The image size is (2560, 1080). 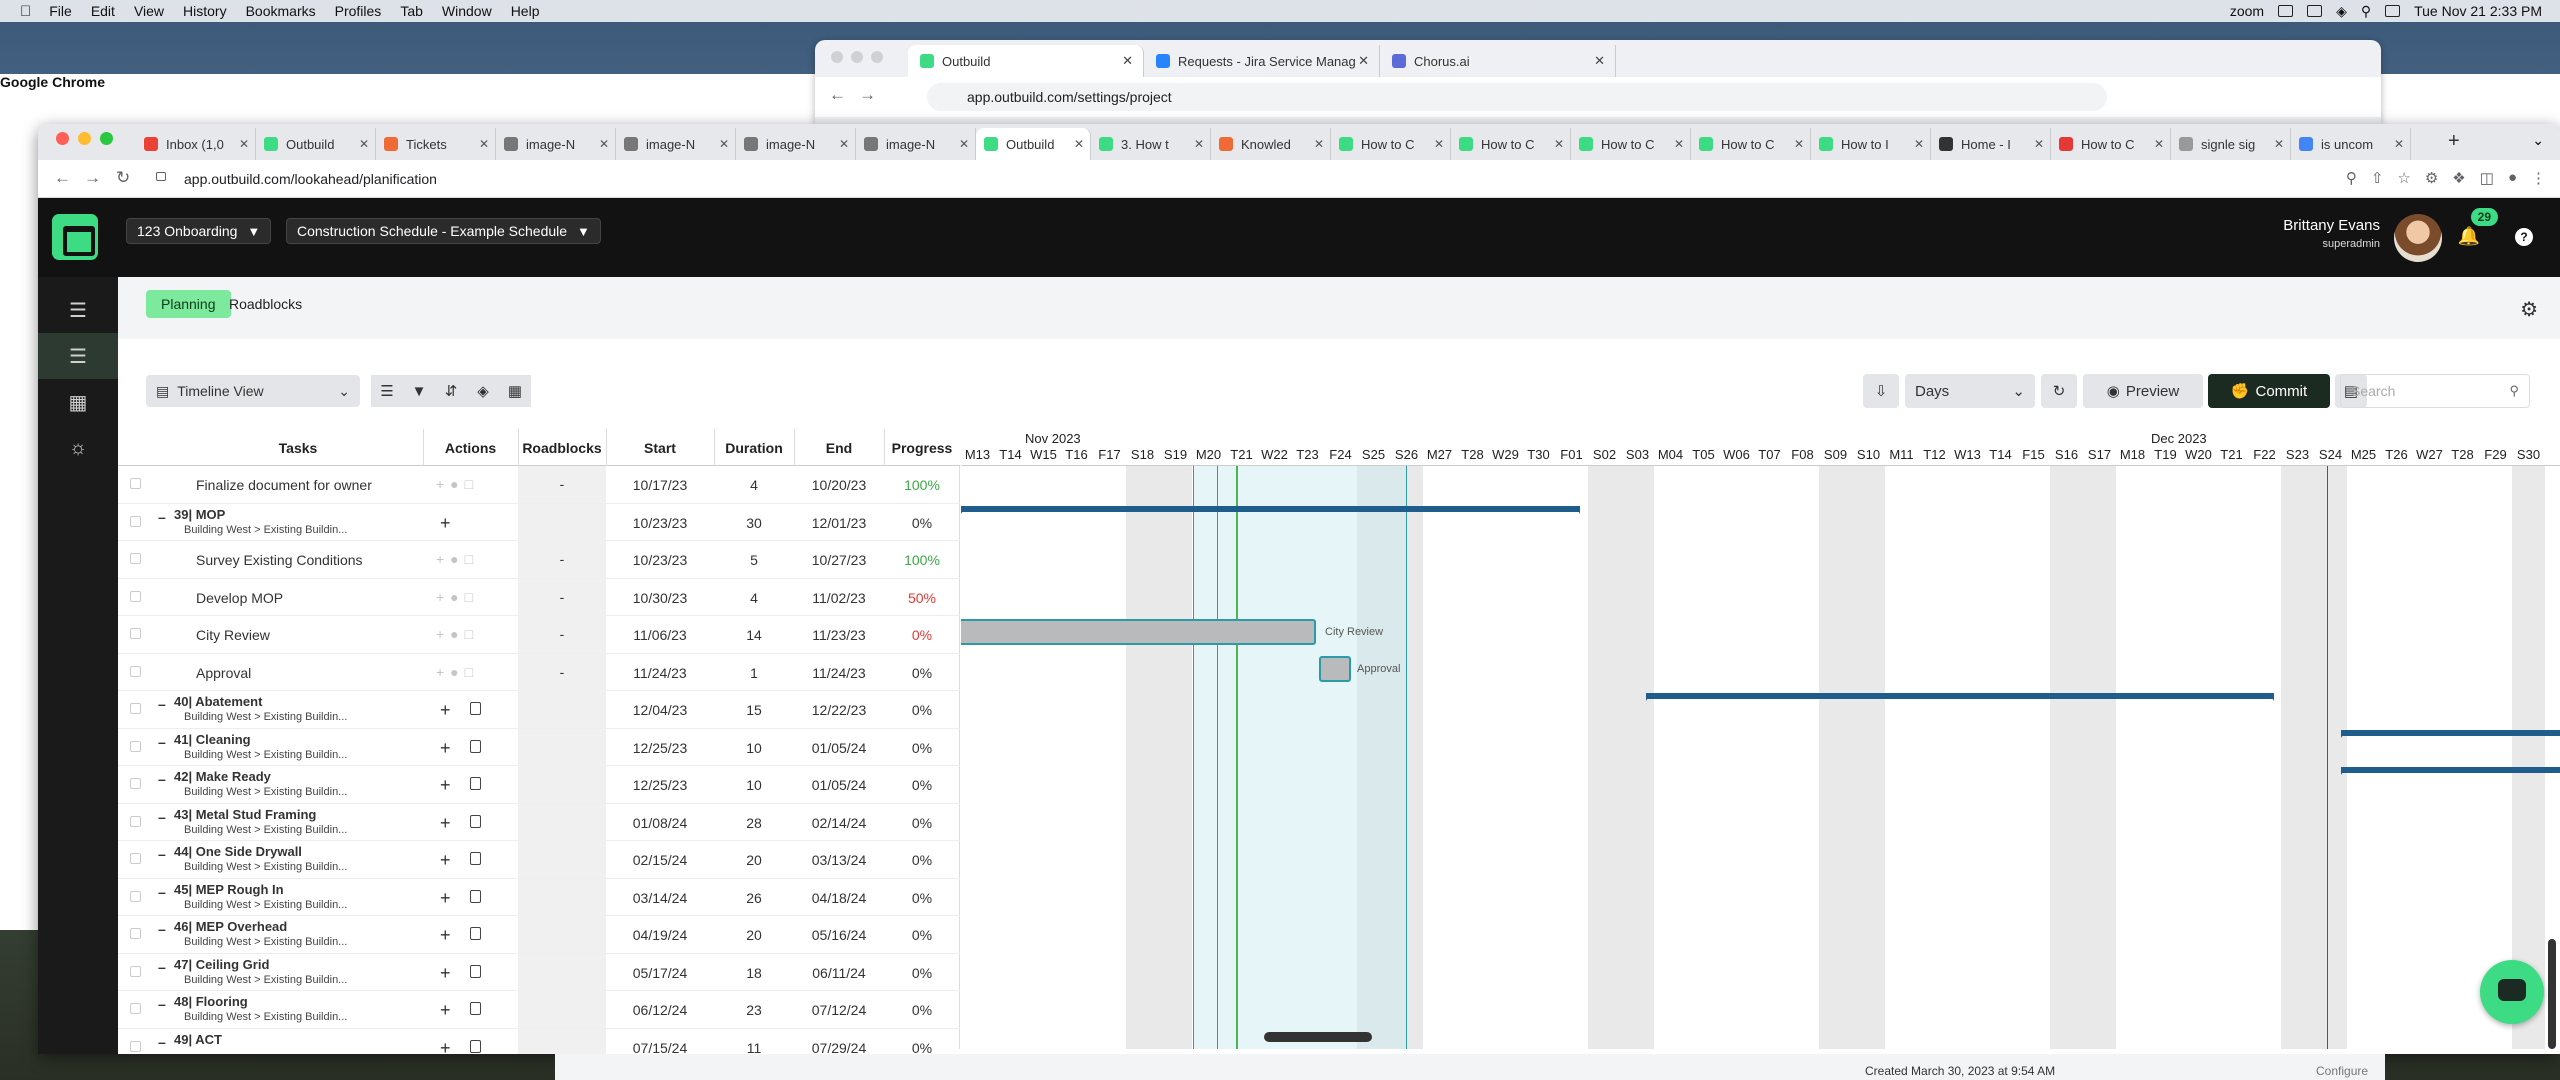 I want to click on end-cell: 12/22/23, so click(x=839, y=710).